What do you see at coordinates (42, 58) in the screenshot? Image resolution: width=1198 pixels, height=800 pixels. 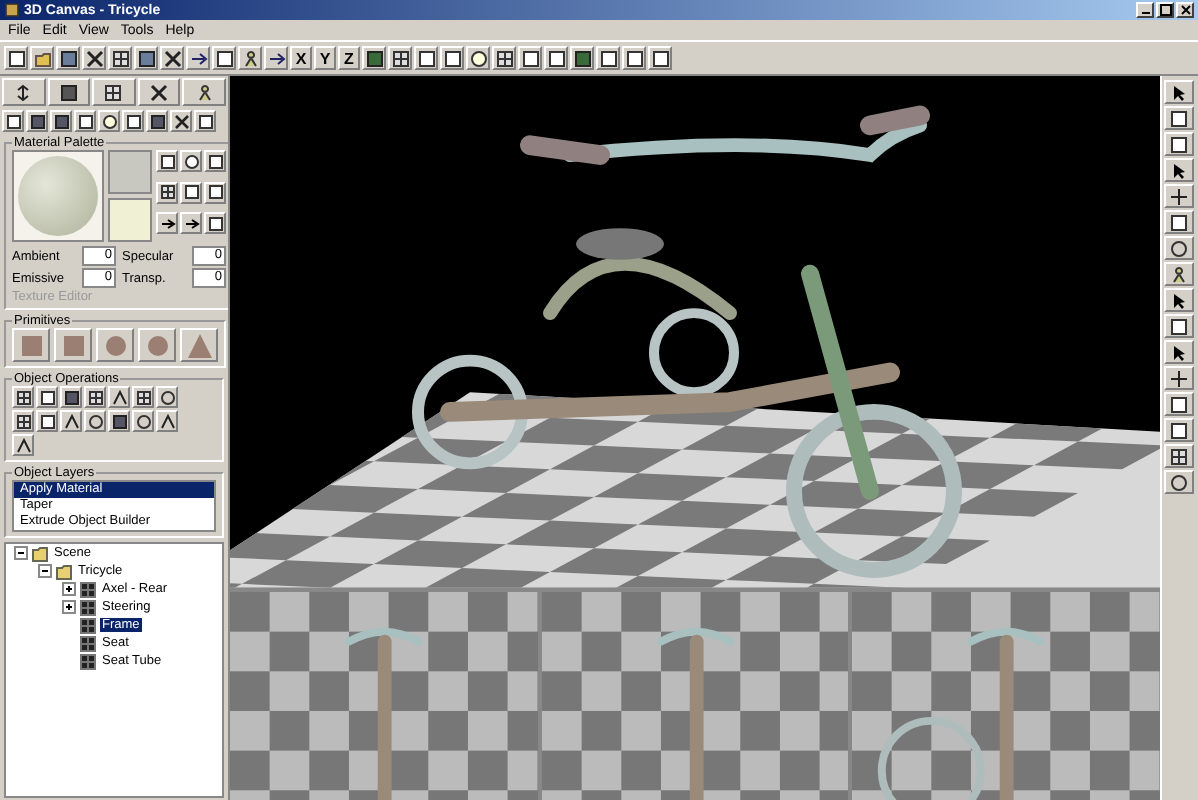 I see `folder-icon` at bounding box center [42, 58].